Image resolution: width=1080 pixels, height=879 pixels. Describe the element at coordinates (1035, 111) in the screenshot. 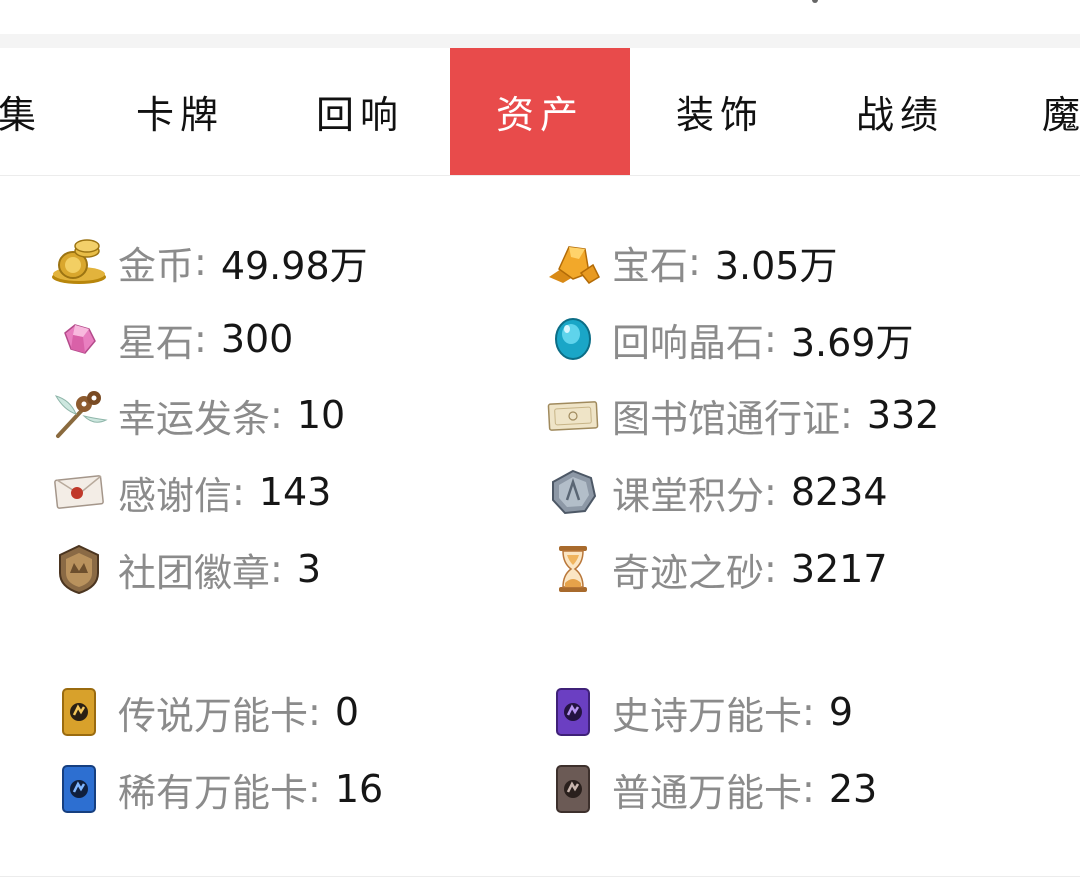

I see `tab-magic: 魔` at that location.